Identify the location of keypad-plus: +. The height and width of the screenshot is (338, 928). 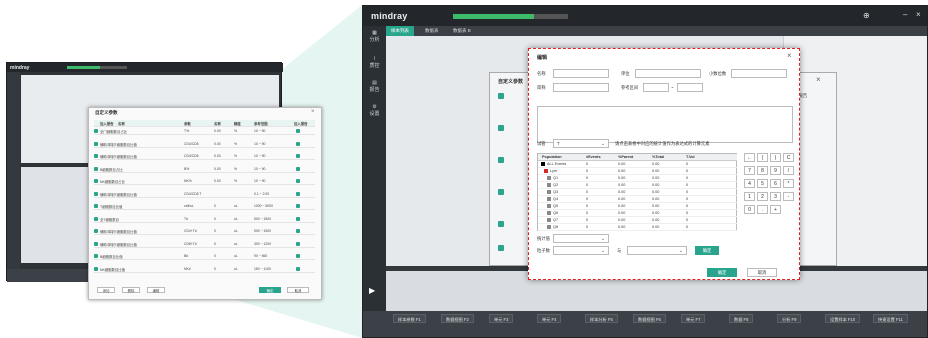
(775, 209).